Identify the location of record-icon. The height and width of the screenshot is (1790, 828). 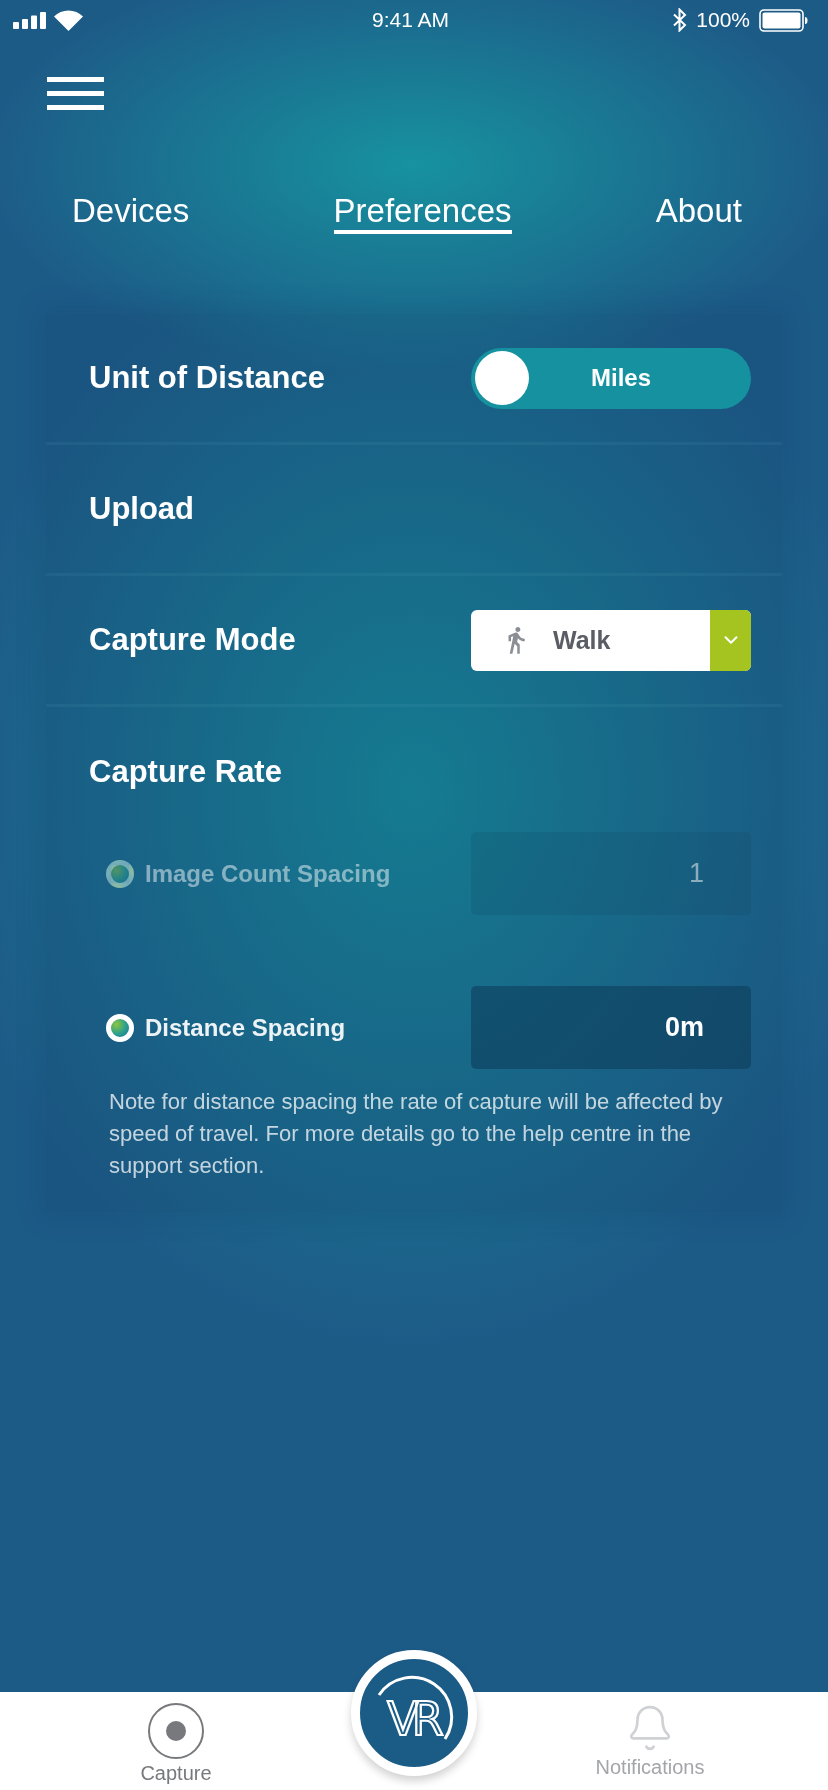
(176, 1731).